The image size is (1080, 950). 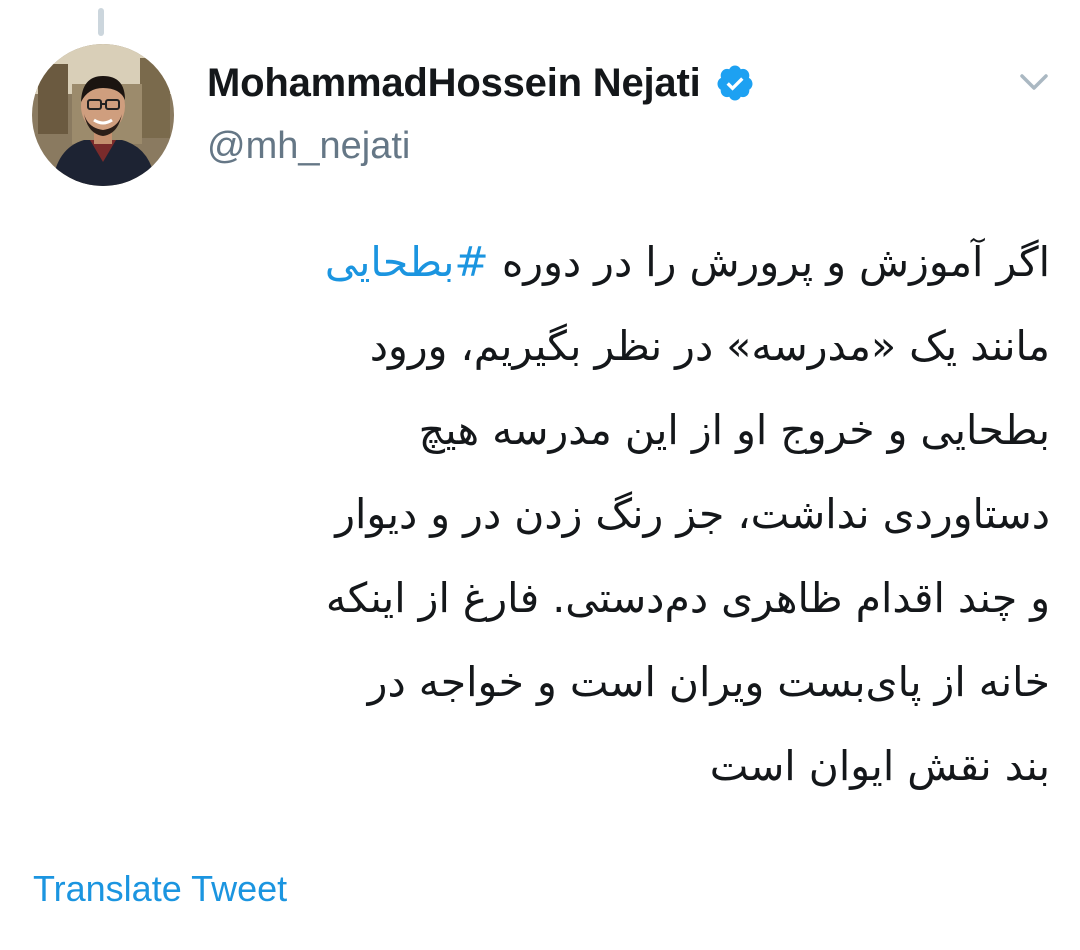 What do you see at coordinates (160, 889) in the screenshot?
I see `translate-tweet-link: Translate Tweet` at bounding box center [160, 889].